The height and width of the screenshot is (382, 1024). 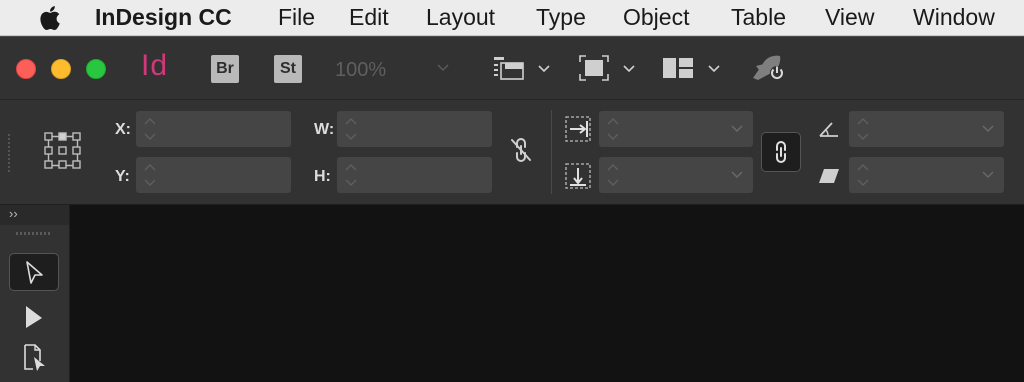 I want to click on screen-mode-chevron-down-icon, so click(x=544, y=69).